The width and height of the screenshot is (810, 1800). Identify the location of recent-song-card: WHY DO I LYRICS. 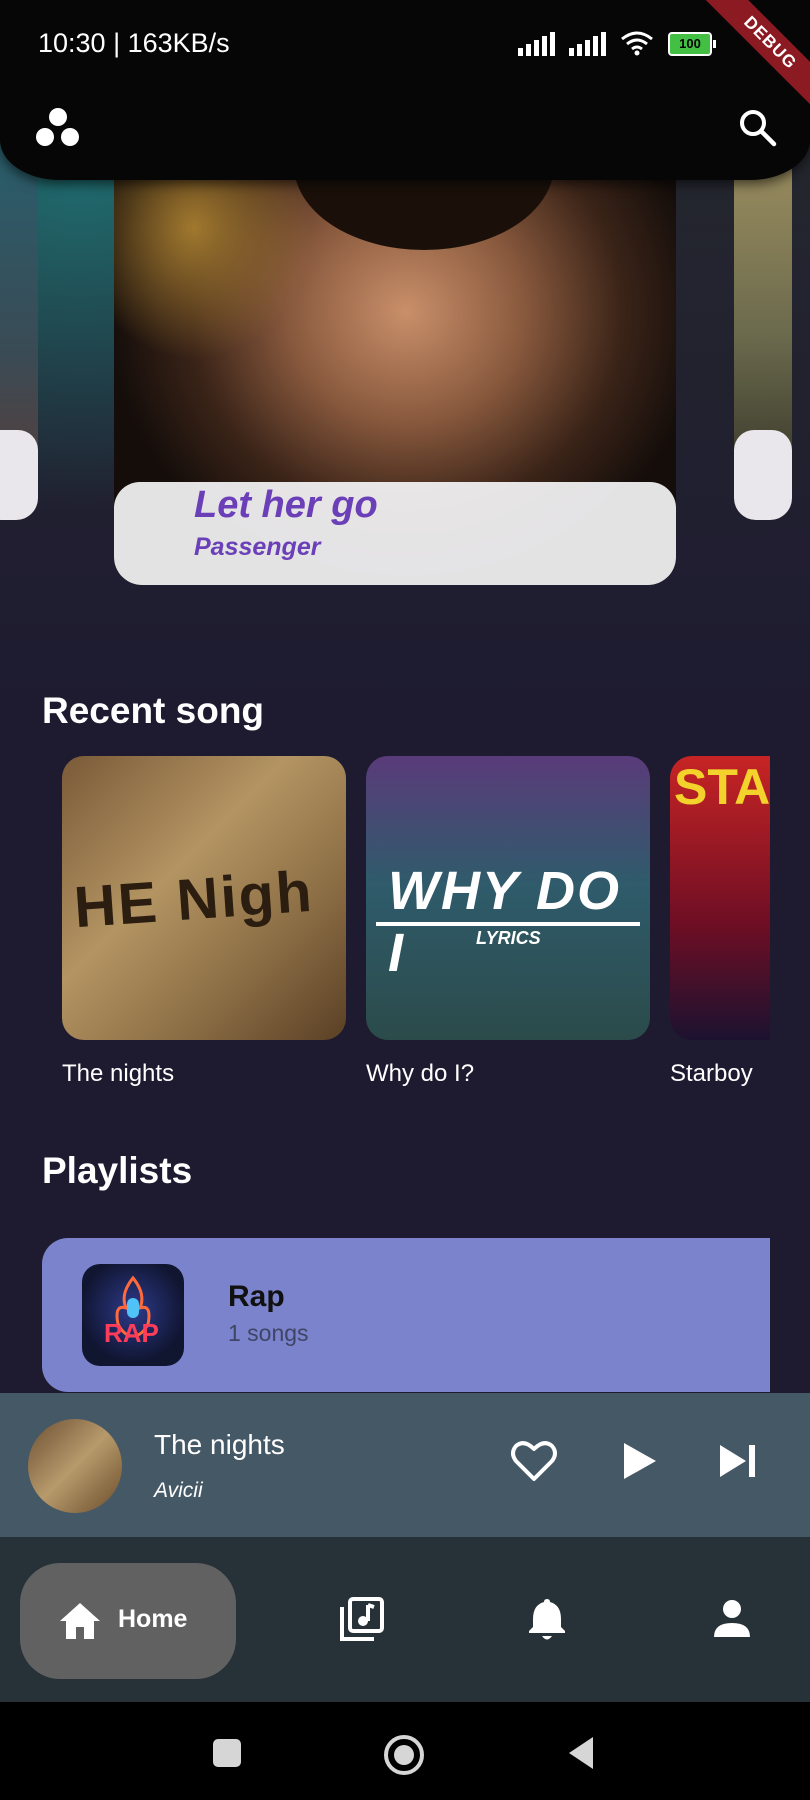
(508, 898).